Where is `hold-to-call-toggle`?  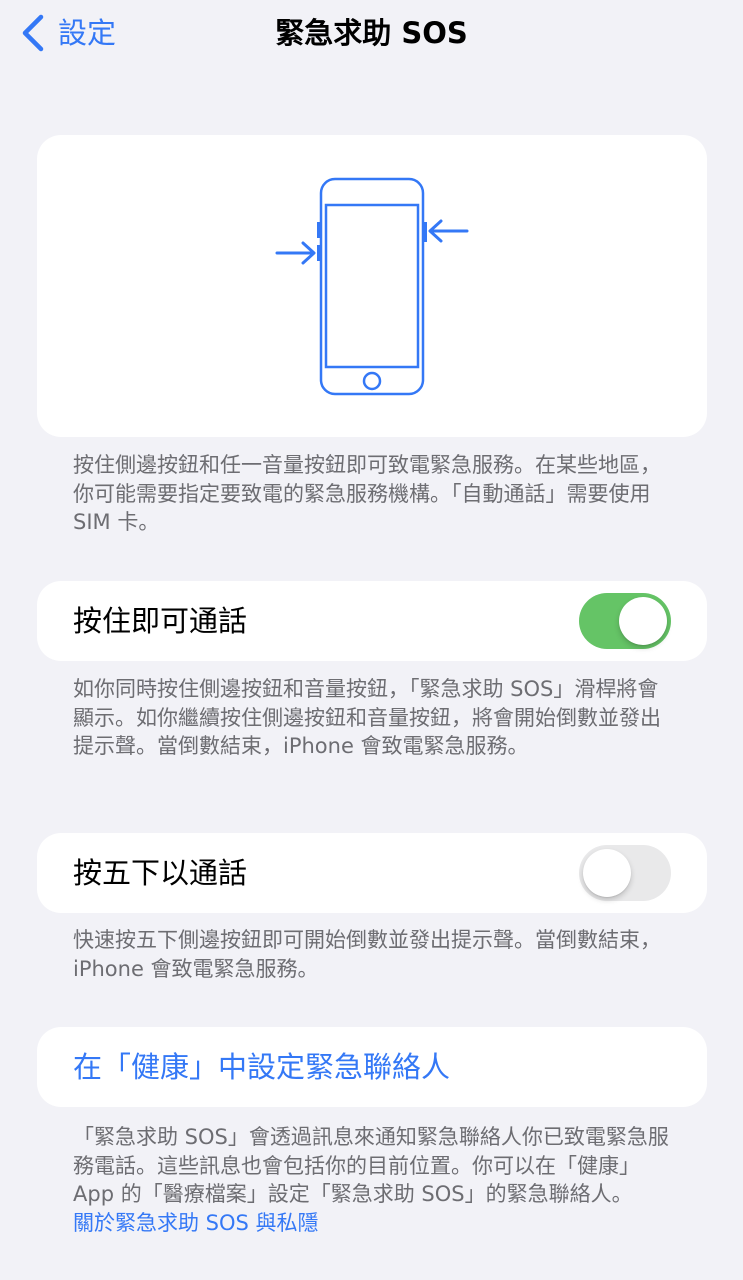 hold-to-call-toggle is located at coordinates (625, 621).